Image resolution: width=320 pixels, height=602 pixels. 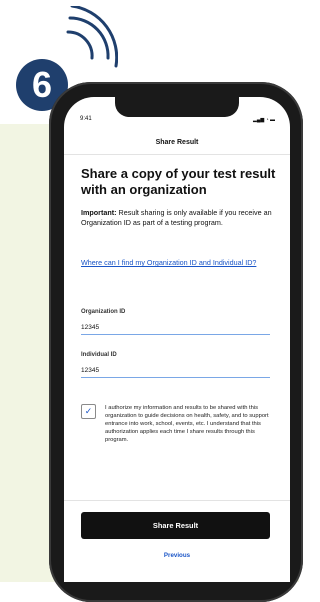 What do you see at coordinates (175, 525) in the screenshot?
I see `share-result-button: Share Result` at bounding box center [175, 525].